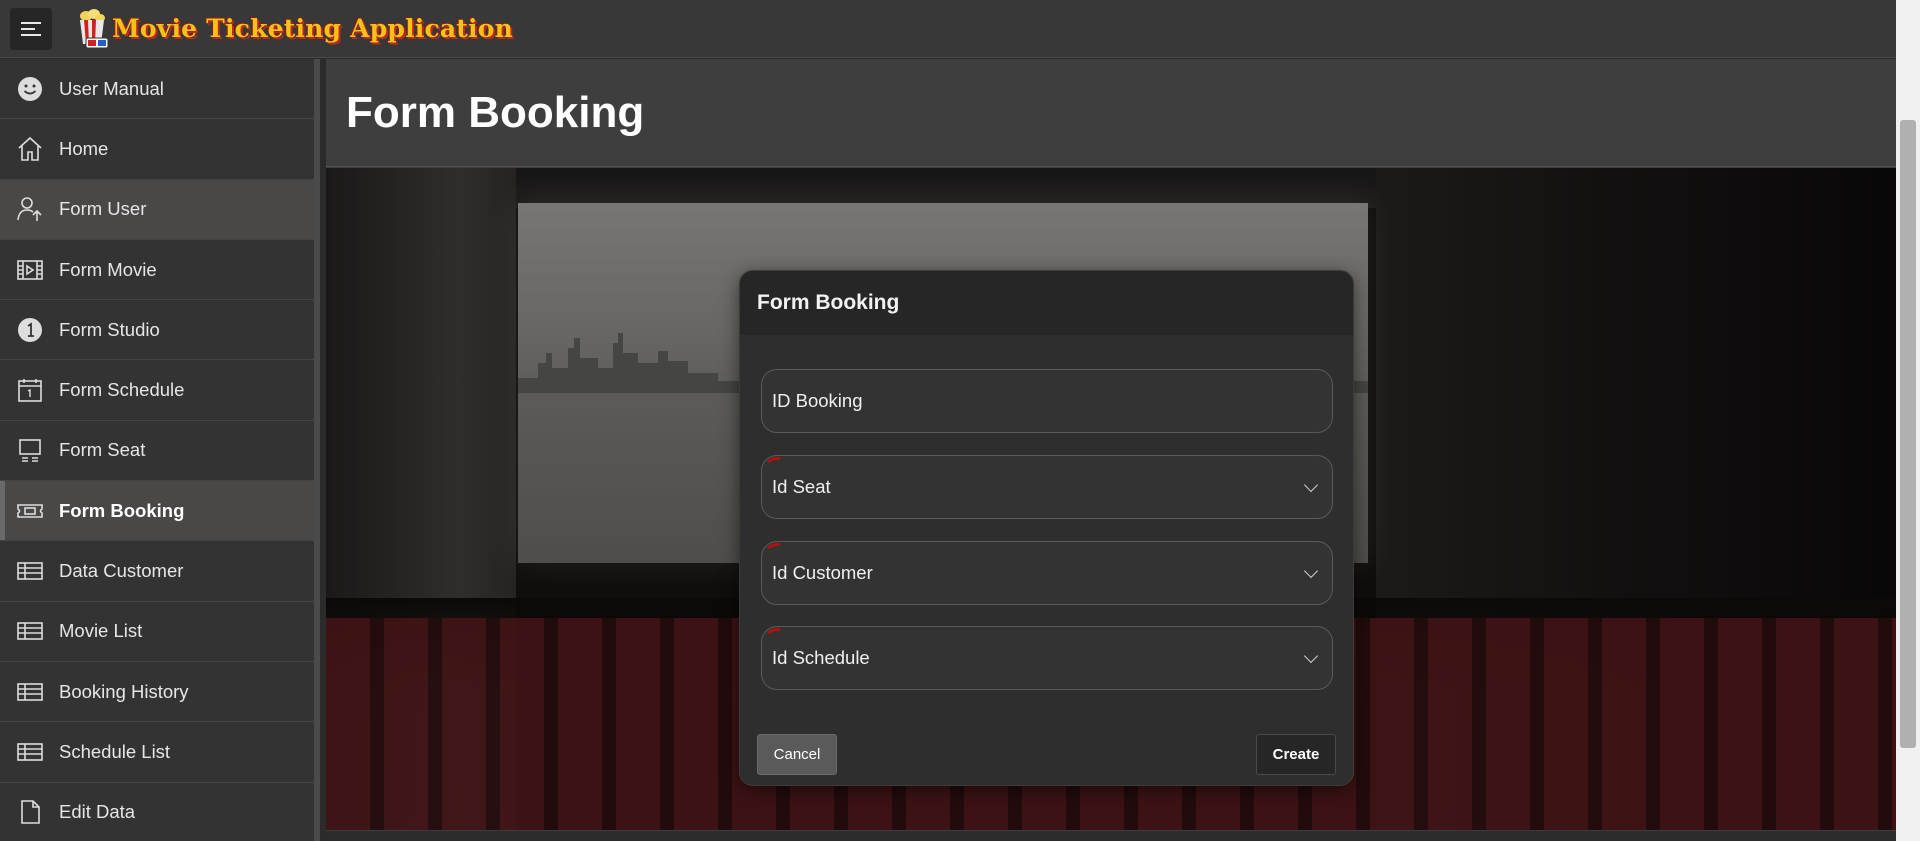  What do you see at coordinates (157, 149) in the screenshot?
I see `sidebar-item-home: Home` at bounding box center [157, 149].